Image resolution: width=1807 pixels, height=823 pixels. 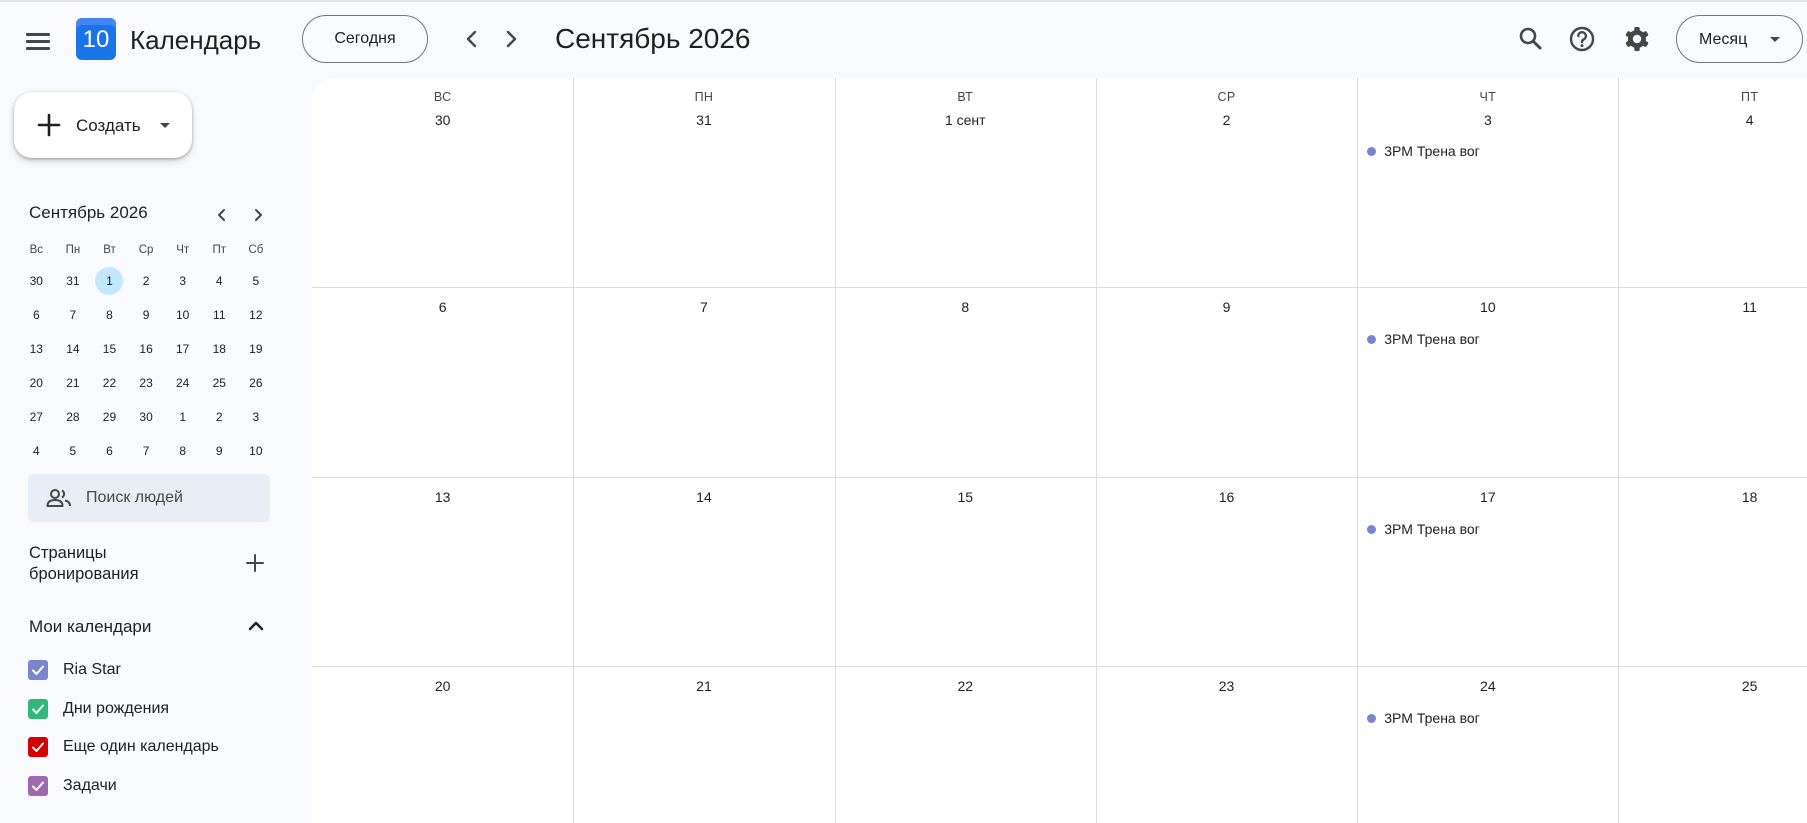 I want to click on settings-icon, so click(x=1637, y=39).